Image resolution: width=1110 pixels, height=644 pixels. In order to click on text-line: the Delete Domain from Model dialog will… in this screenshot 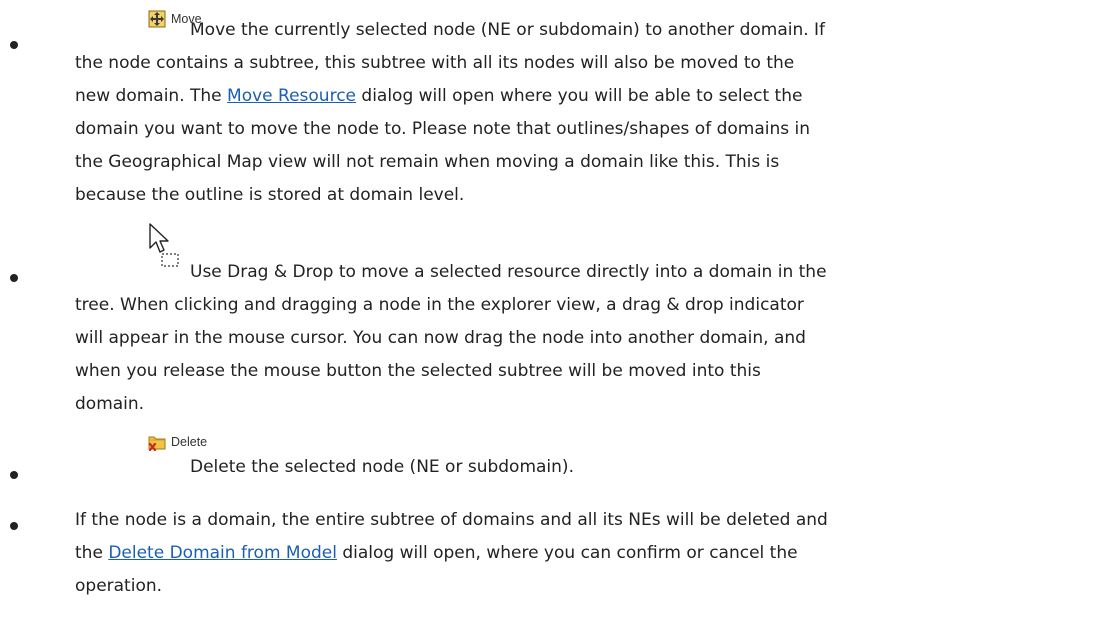, I will do `click(436, 553)`.